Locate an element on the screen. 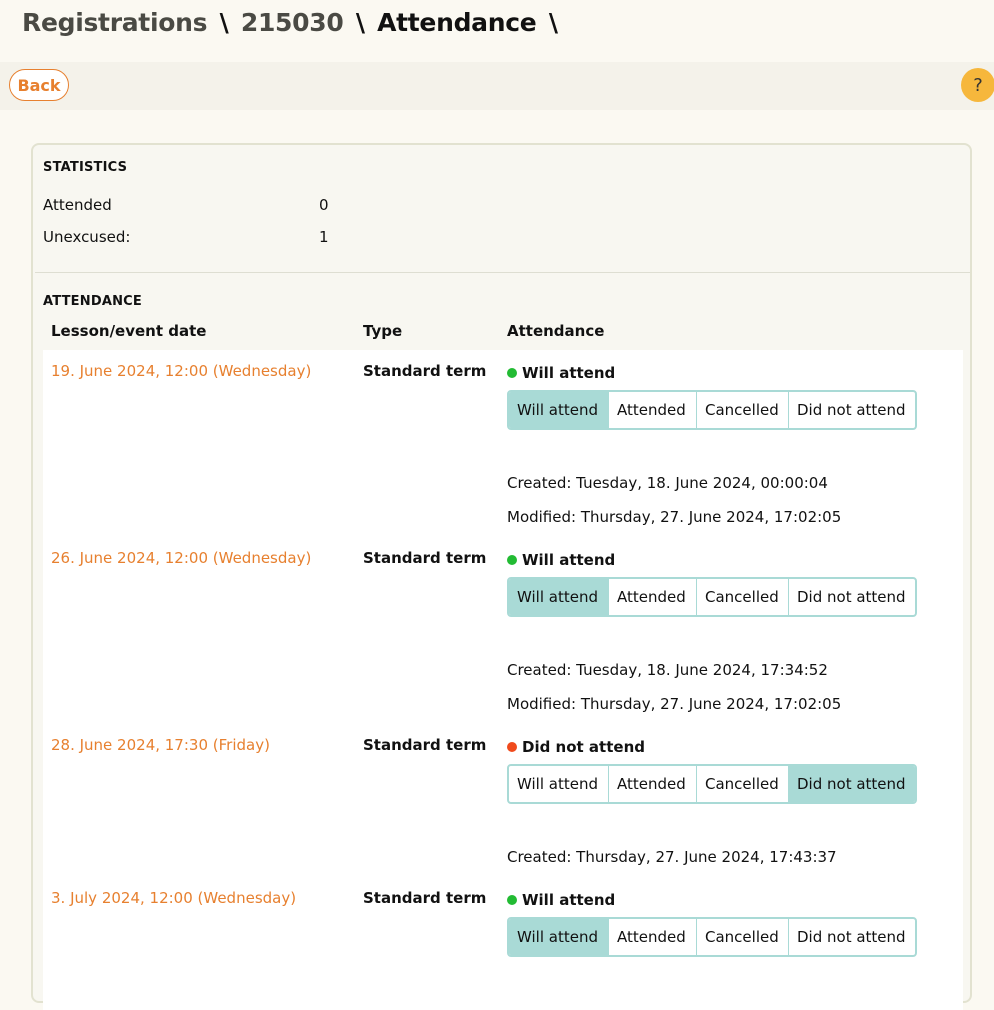 The height and width of the screenshot is (1010, 994). help-button: ? is located at coordinates (977, 85).